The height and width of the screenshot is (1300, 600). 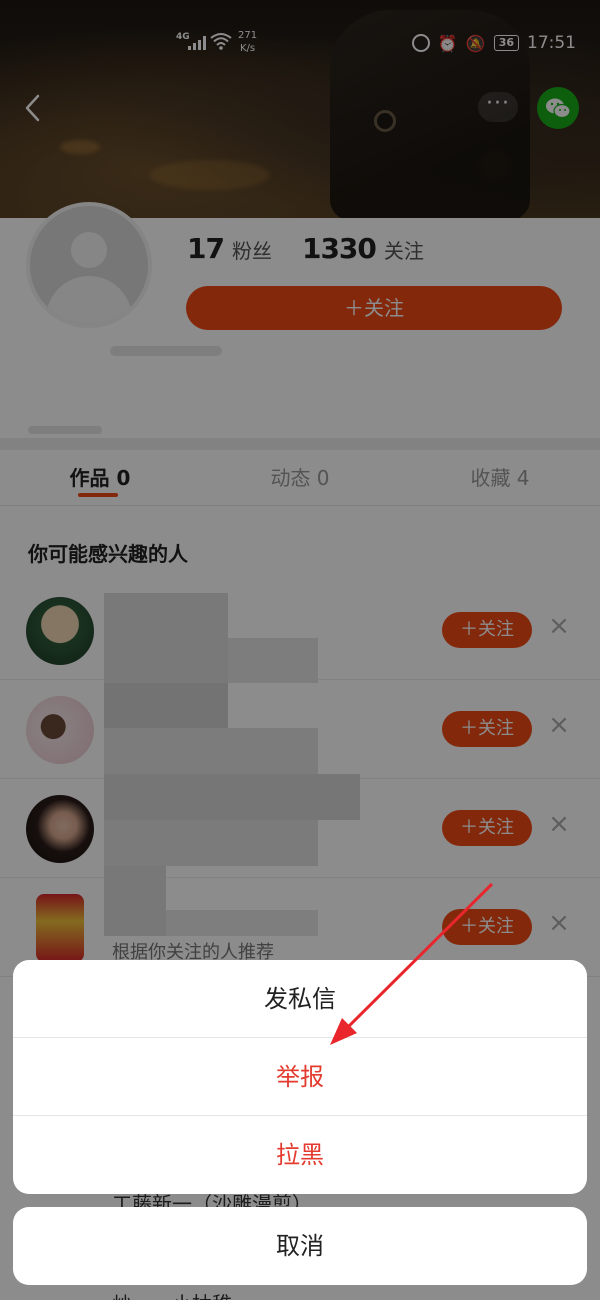 What do you see at coordinates (300, 1155) in the screenshot?
I see `block-option: 拉黑` at bounding box center [300, 1155].